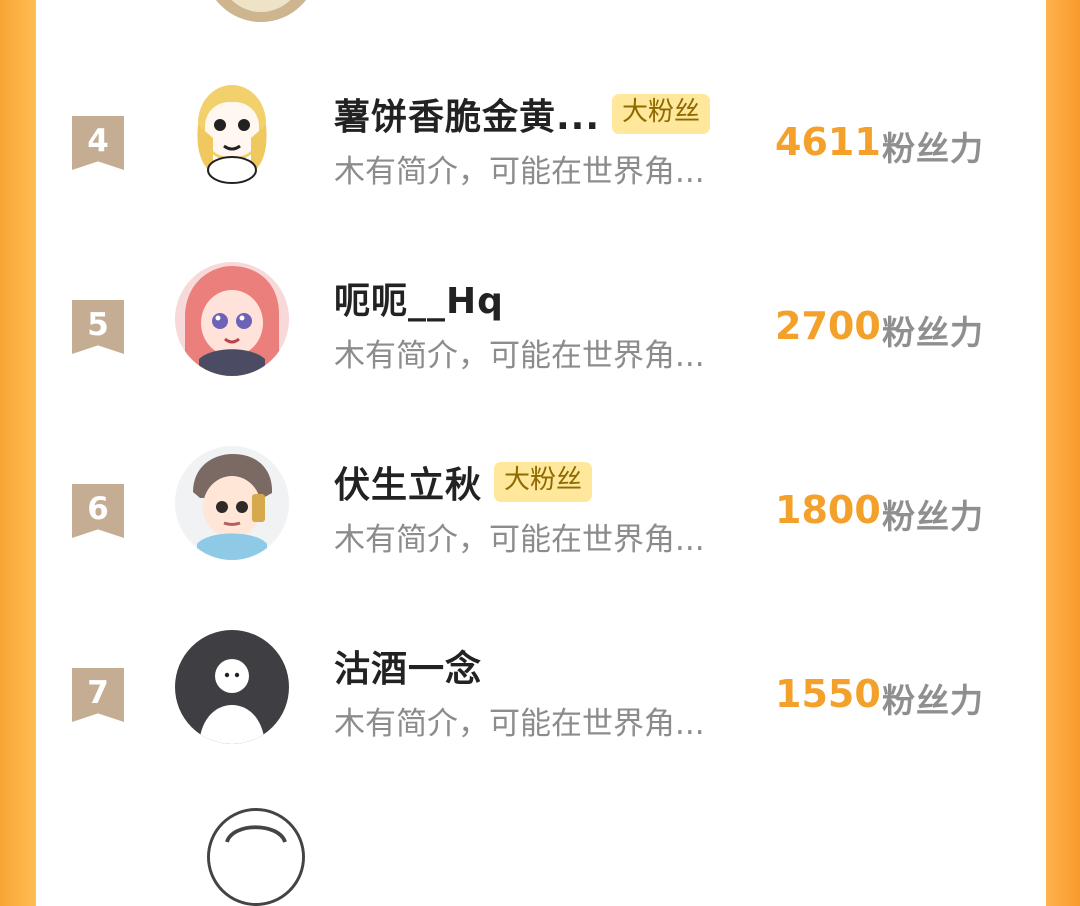 The height and width of the screenshot is (906, 1080). I want to click on fan-power-value: 2700, so click(828, 326).